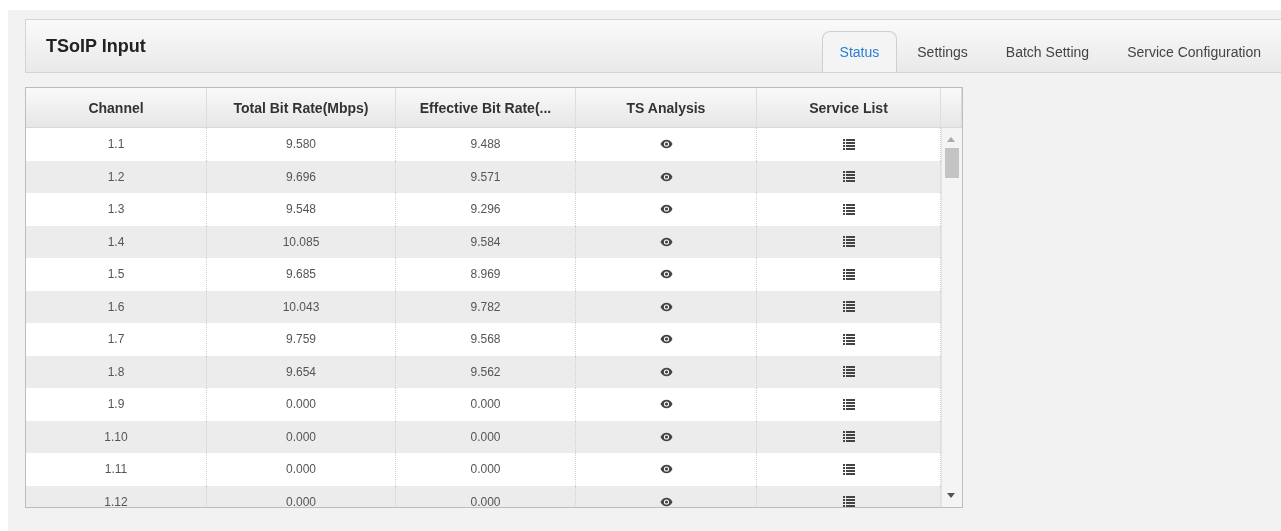  I want to click on tab: Status, so click(859, 51).